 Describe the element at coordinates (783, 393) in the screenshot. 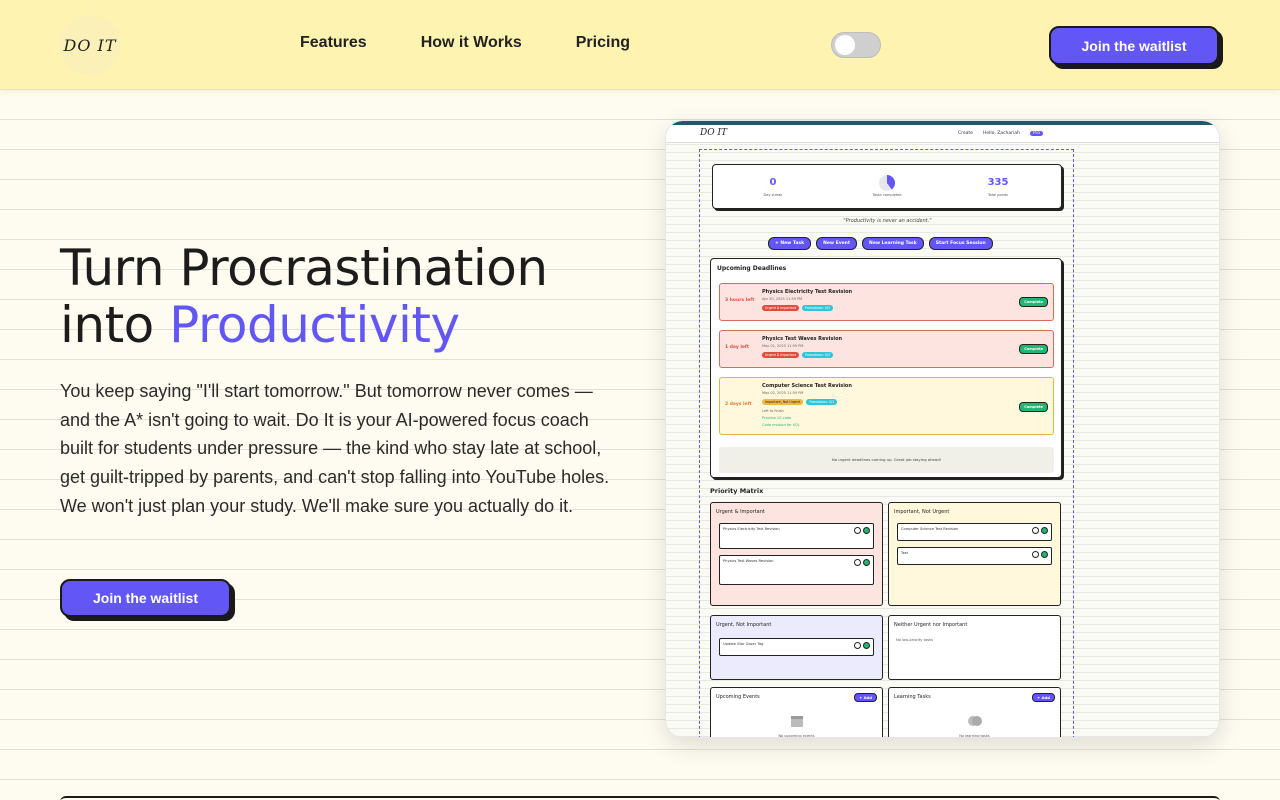

I see `deadline-date: May 02, 2025 11:59 PM` at that location.